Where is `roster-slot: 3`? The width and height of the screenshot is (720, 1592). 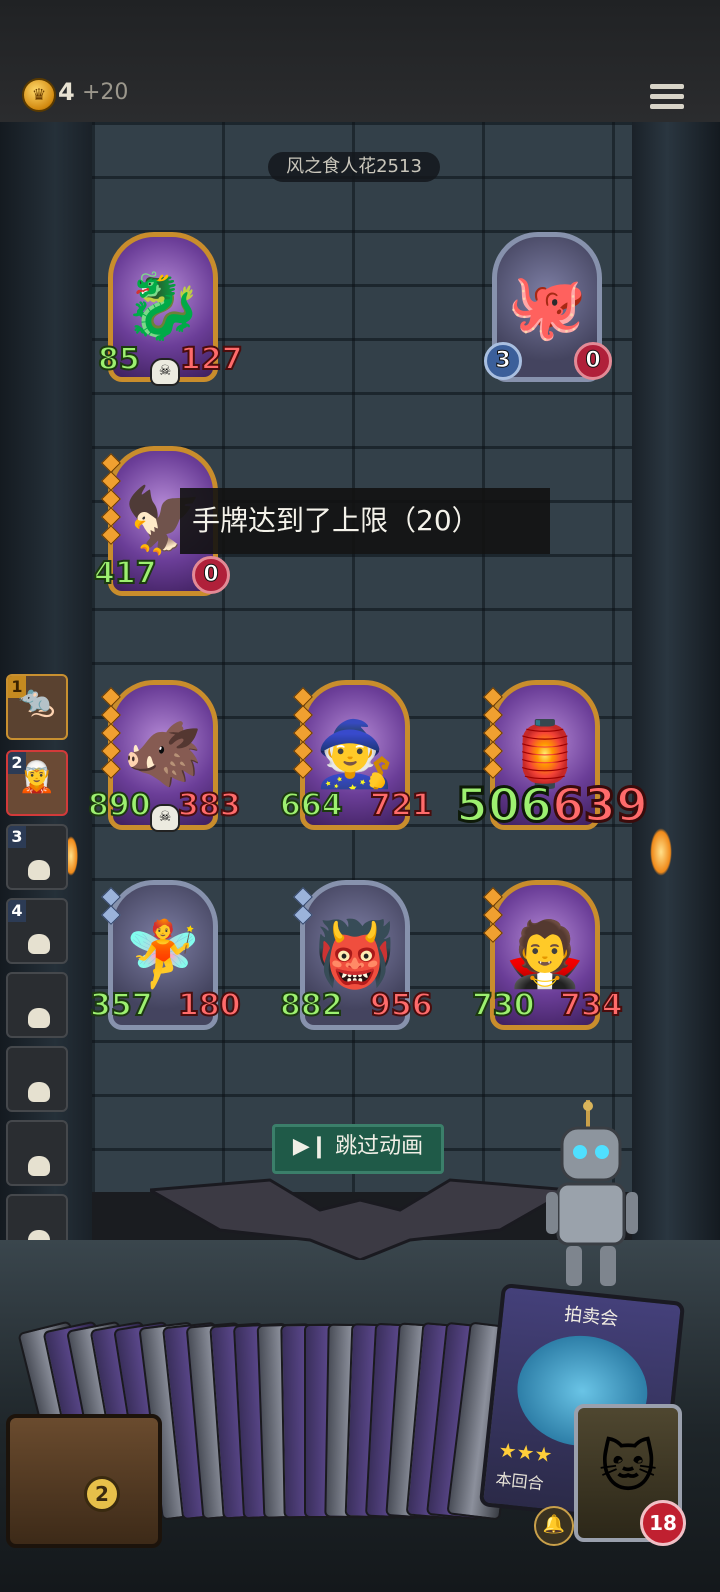
roster-slot: 3 is located at coordinates (37, 857).